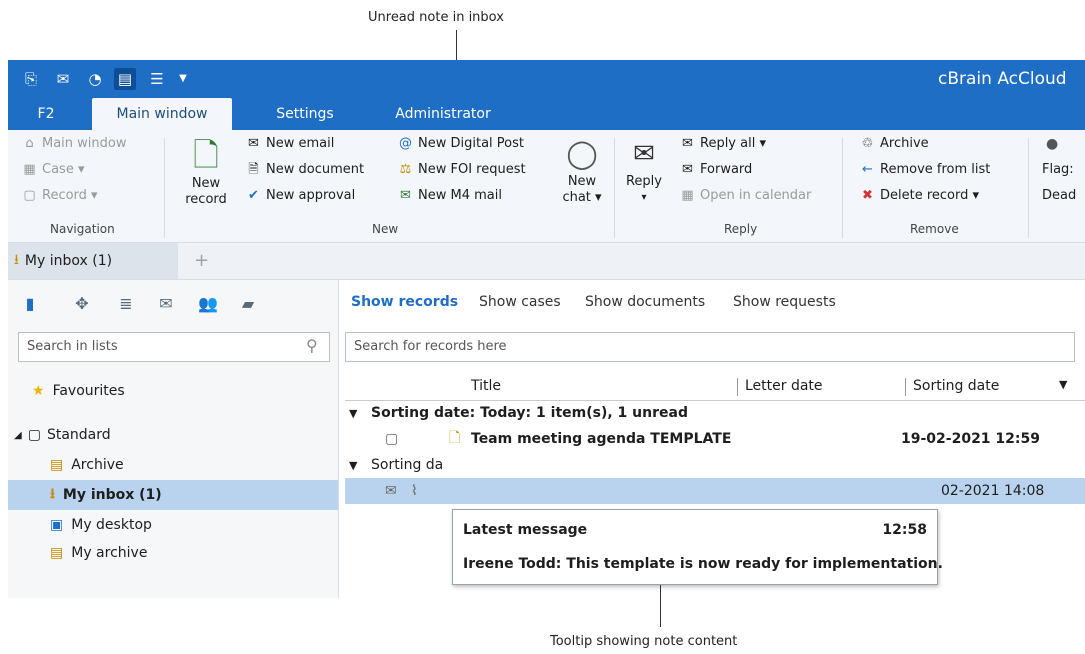 Image resolution: width=1085 pixels, height=654 pixels. Describe the element at coordinates (710, 347) in the screenshot. I see `search-records-input: Search for records here` at that location.